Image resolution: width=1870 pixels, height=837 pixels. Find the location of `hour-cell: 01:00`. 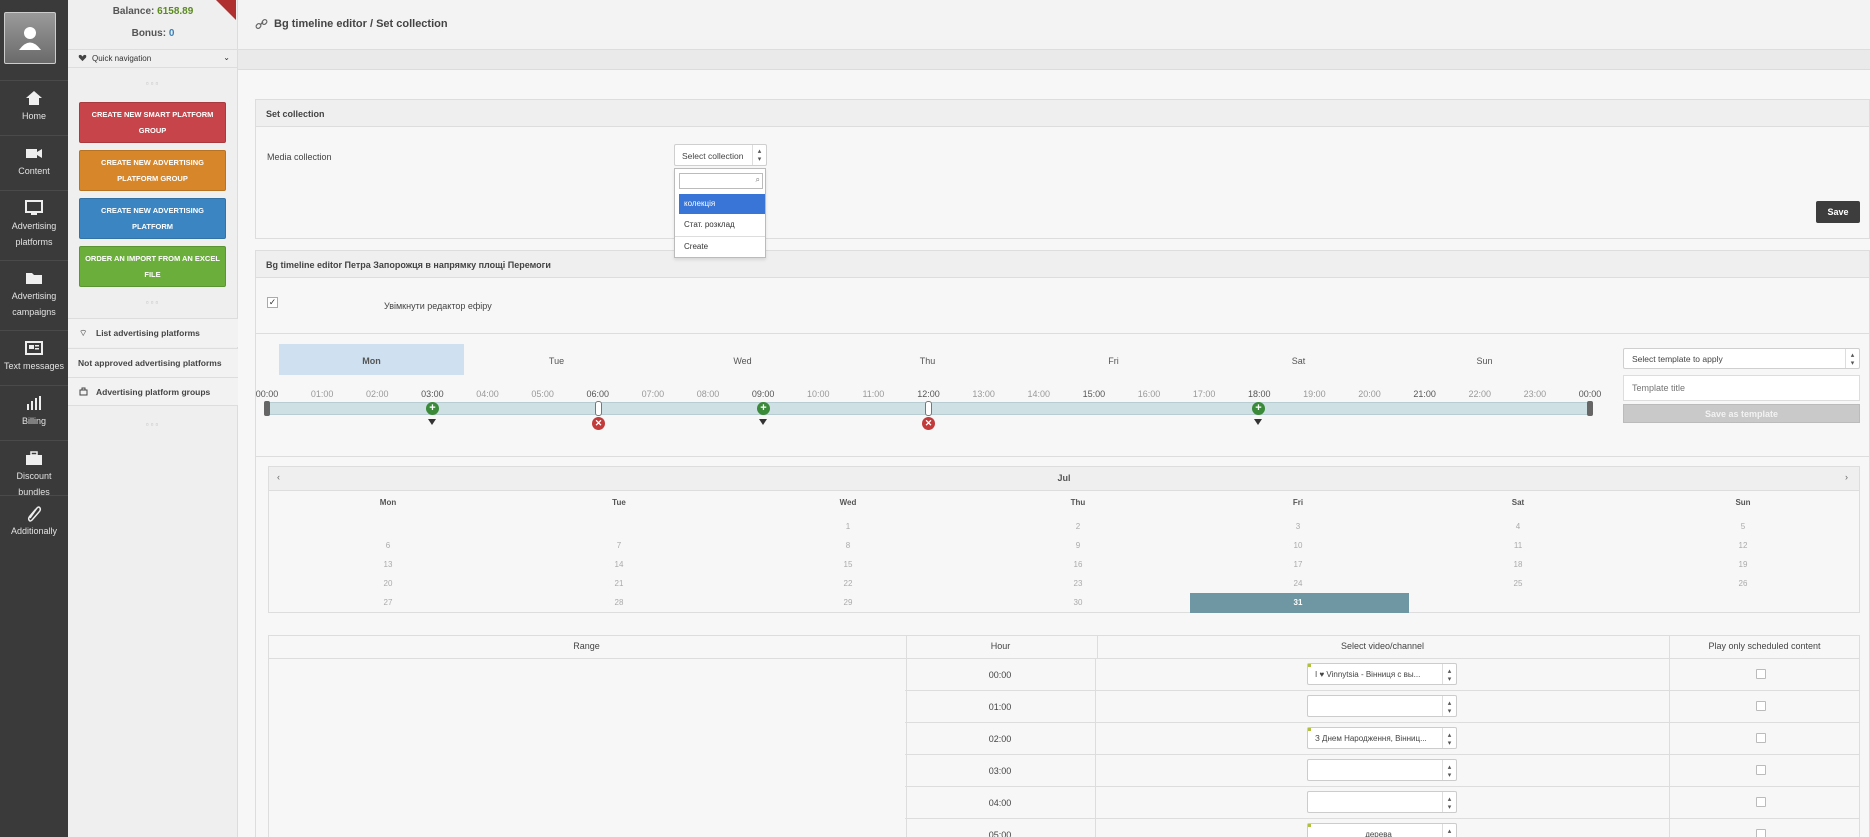

hour-cell: 01:00 is located at coordinates (1000, 707).